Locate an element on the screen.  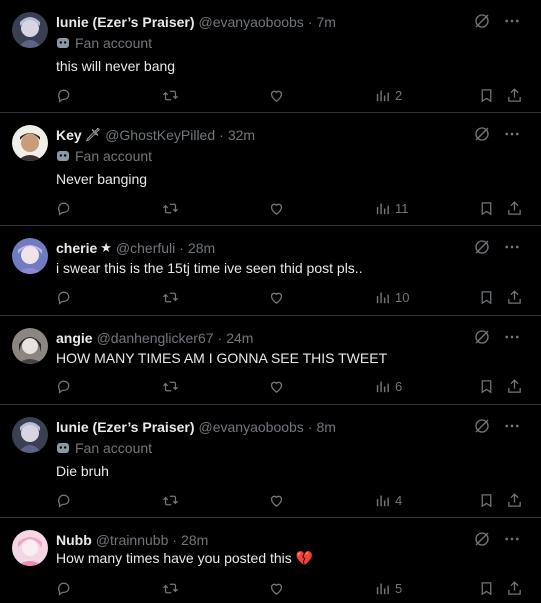
views-count: 5 is located at coordinates (399, 588).